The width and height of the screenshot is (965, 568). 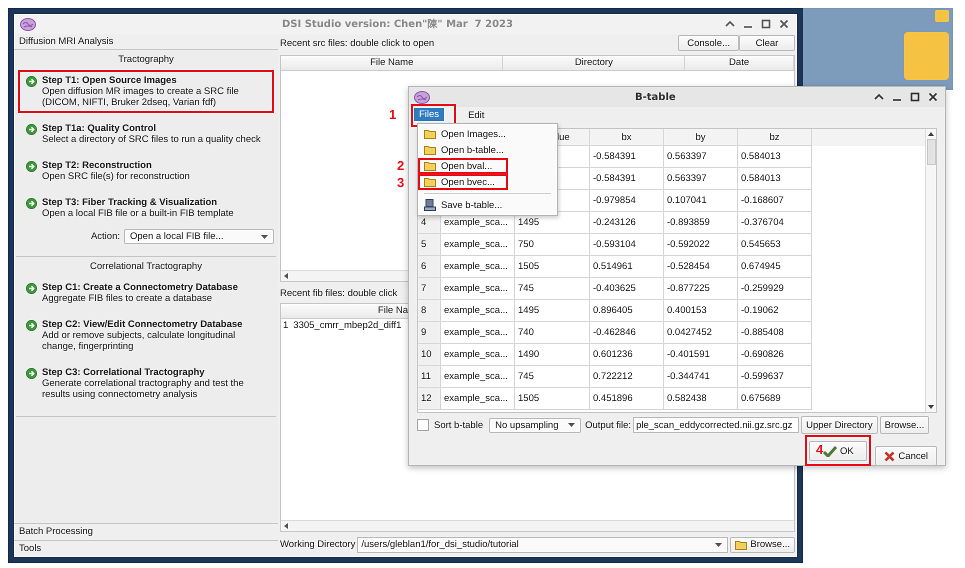 I want to click on table-cell: -0.462846, so click(x=614, y=332).